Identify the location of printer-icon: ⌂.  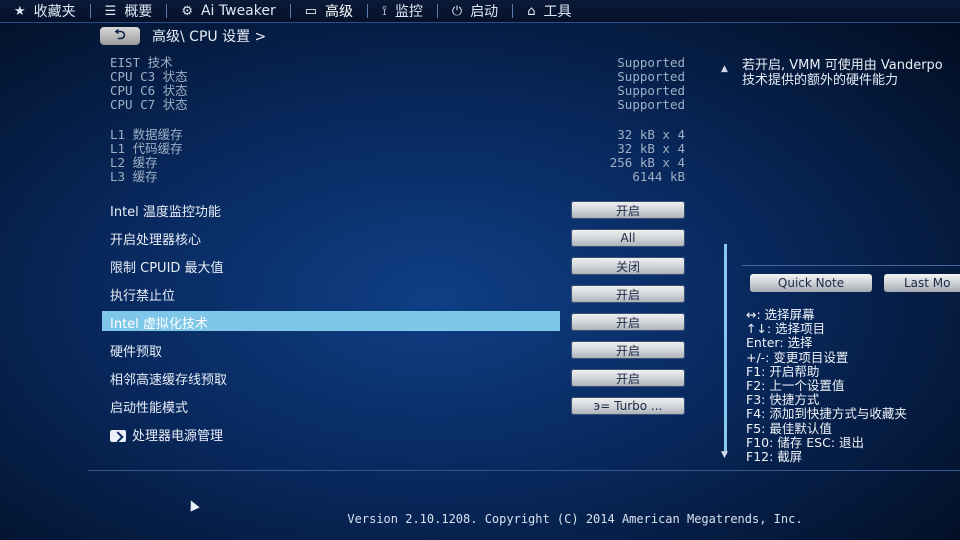
(531, 11).